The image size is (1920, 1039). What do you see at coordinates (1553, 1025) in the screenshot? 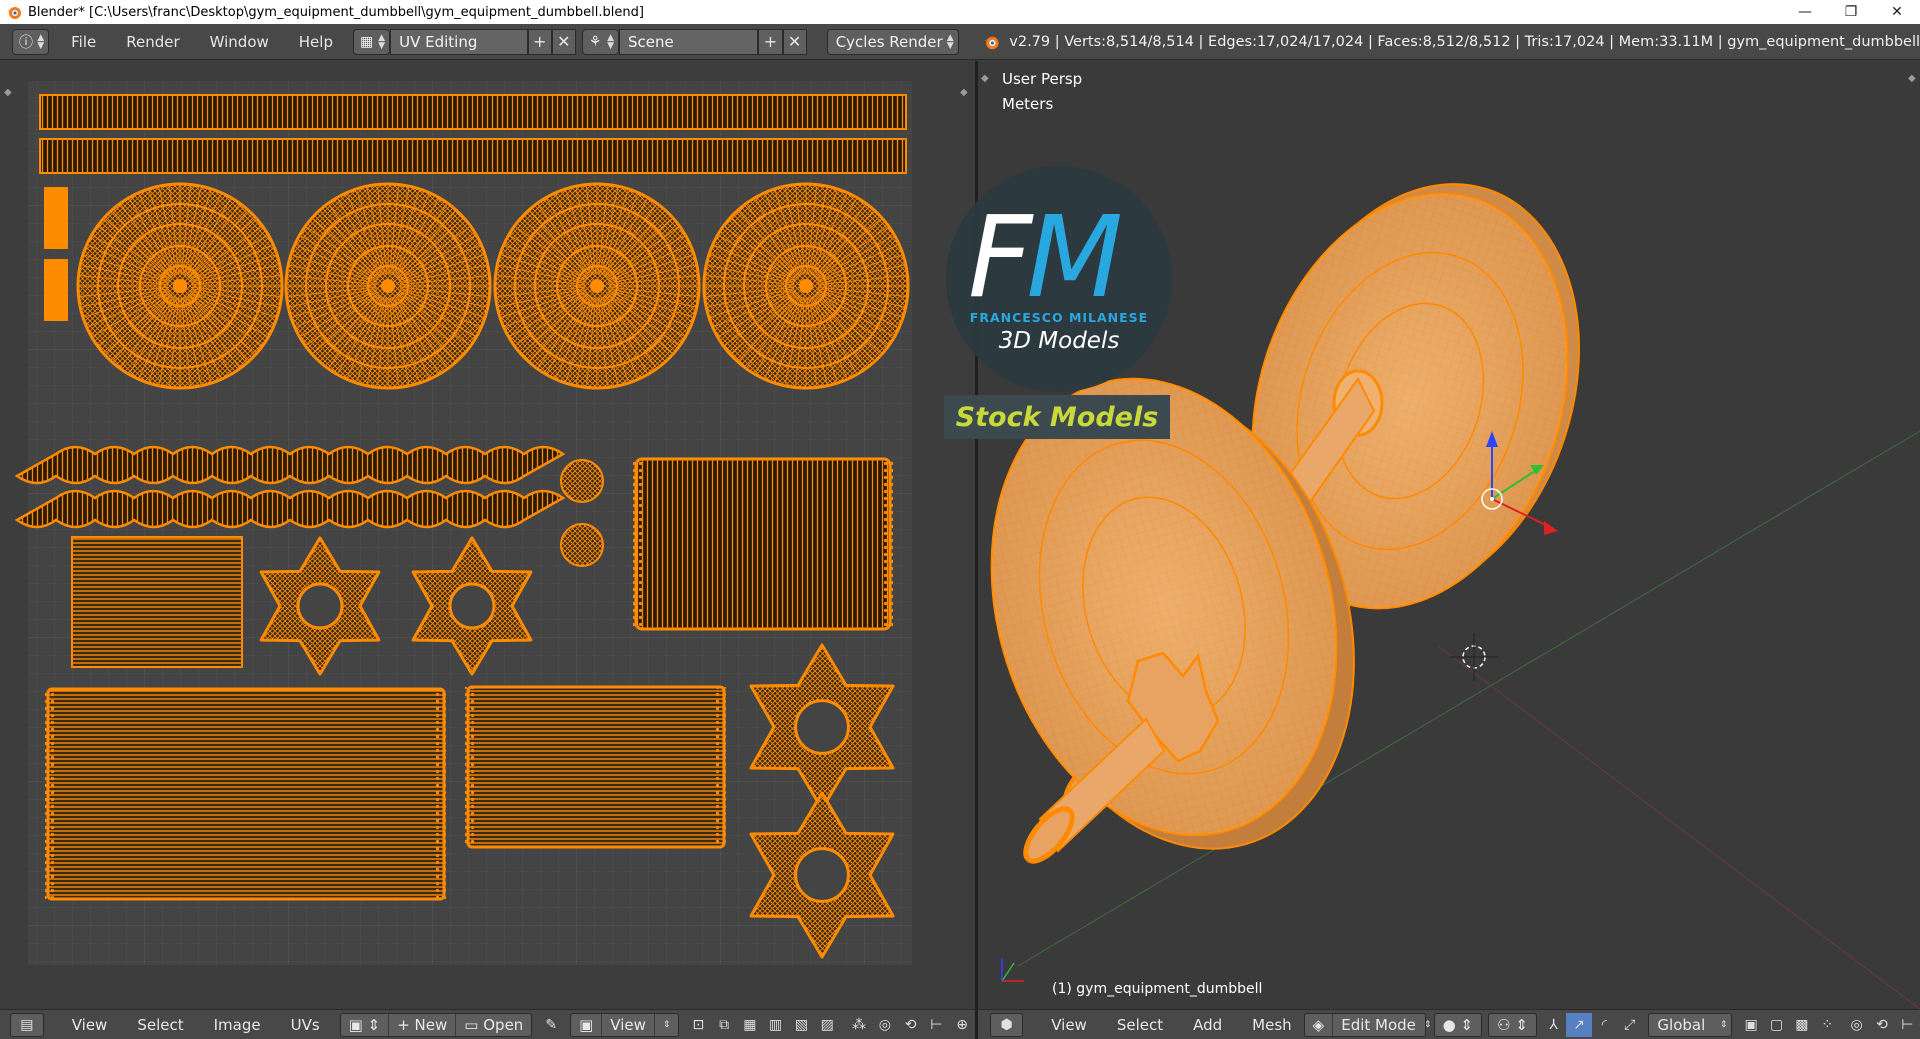
I see `manipulator-toggle-icon: ⅄` at bounding box center [1553, 1025].